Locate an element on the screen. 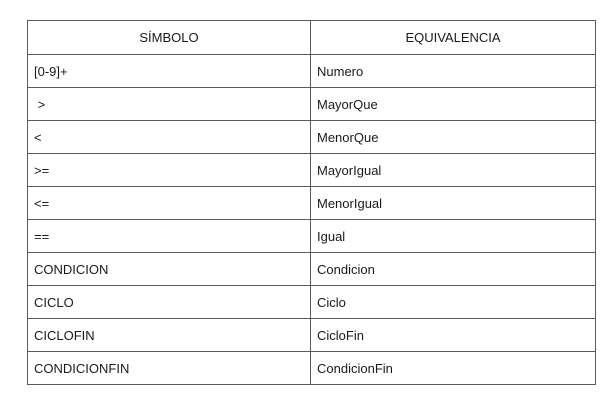 This screenshot has height=408, width=615. table-row: <= MenorIgual is located at coordinates (311, 203).